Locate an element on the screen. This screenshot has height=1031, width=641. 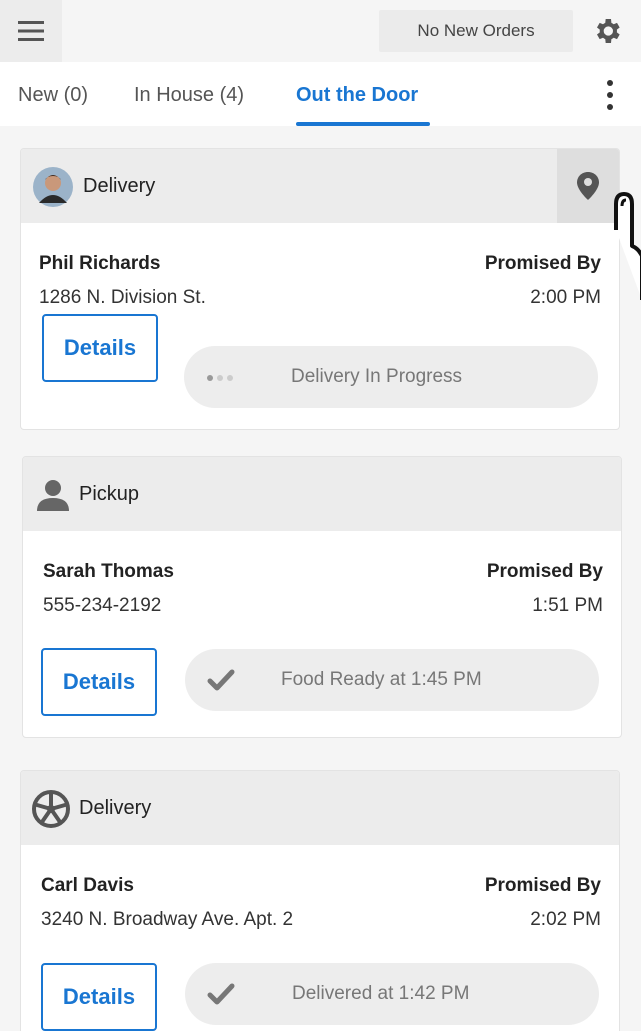
gear-icon is located at coordinates (608, 31).